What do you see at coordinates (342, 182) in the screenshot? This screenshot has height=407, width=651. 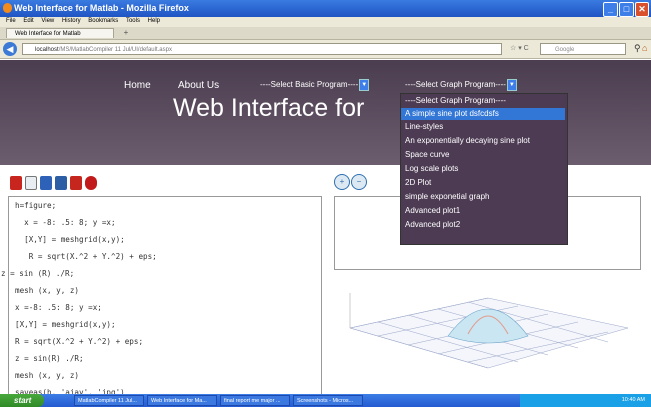 I see `zoom-in-icon: +` at bounding box center [342, 182].